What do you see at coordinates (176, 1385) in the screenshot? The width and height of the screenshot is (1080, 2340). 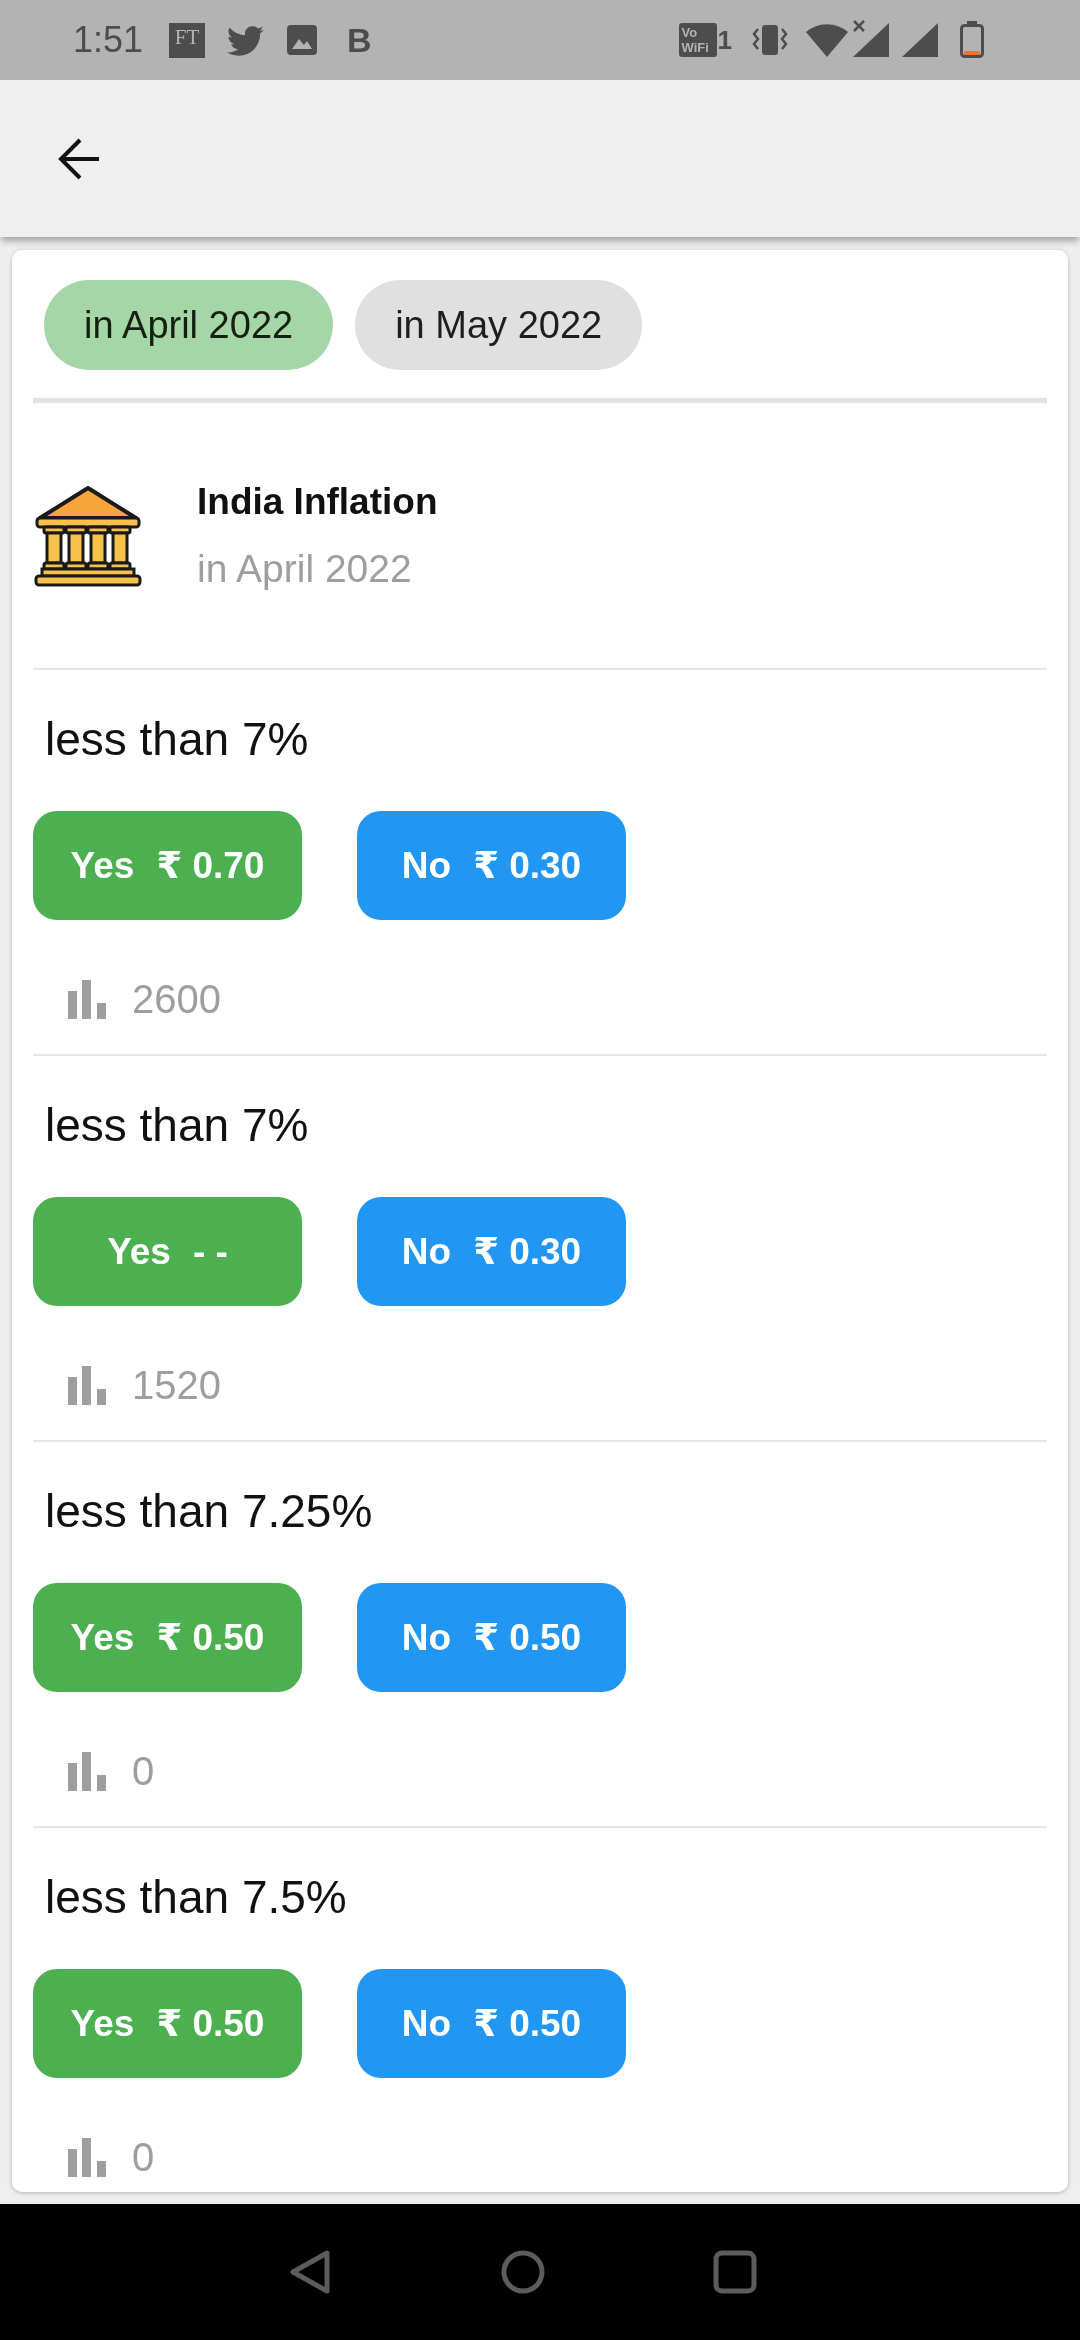 I see `trade-count: 1520` at bounding box center [176, 1385].